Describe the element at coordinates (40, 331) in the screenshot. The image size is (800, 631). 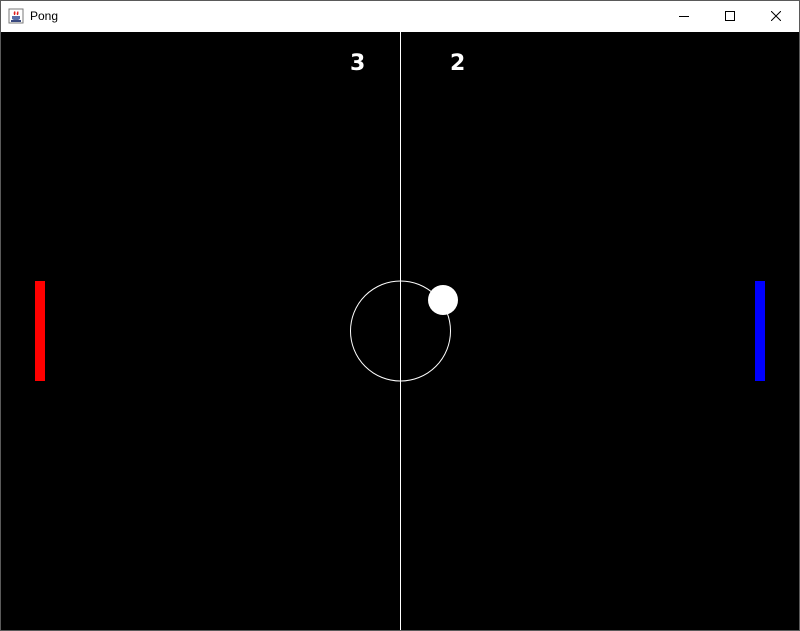
I see `left-paddle` at that location.